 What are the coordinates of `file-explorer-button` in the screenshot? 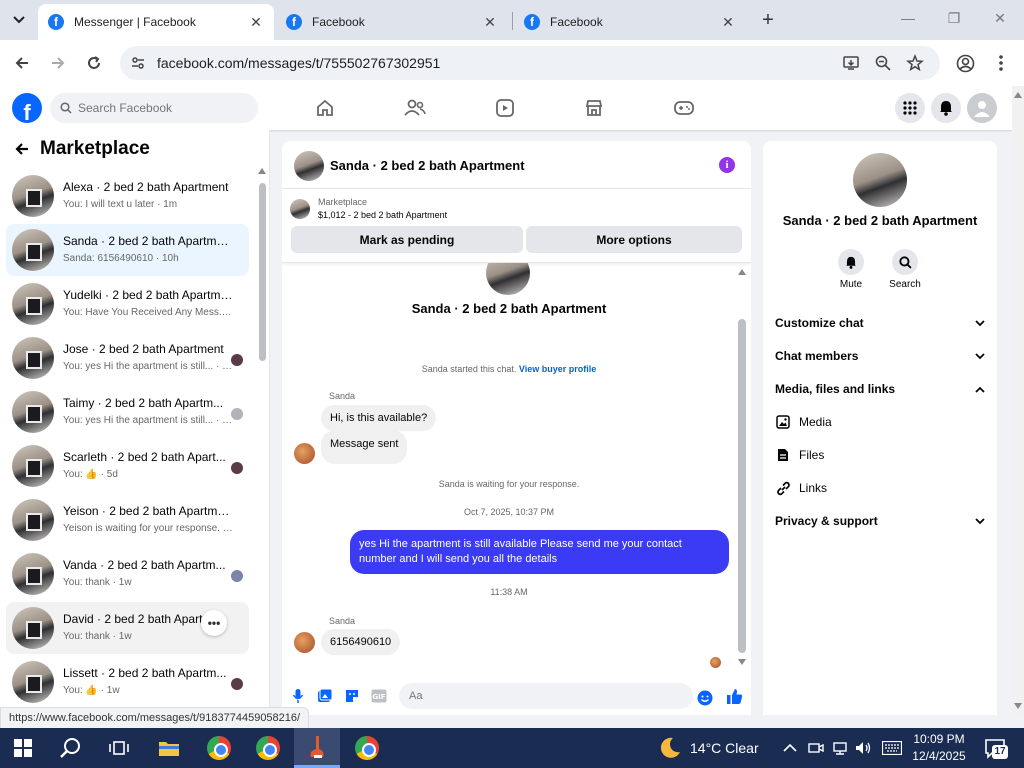 It's located at (169, 748).